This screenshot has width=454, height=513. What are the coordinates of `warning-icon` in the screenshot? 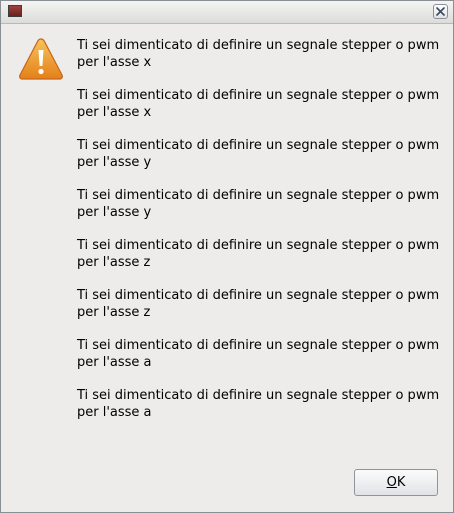 It's located at (41, 59).